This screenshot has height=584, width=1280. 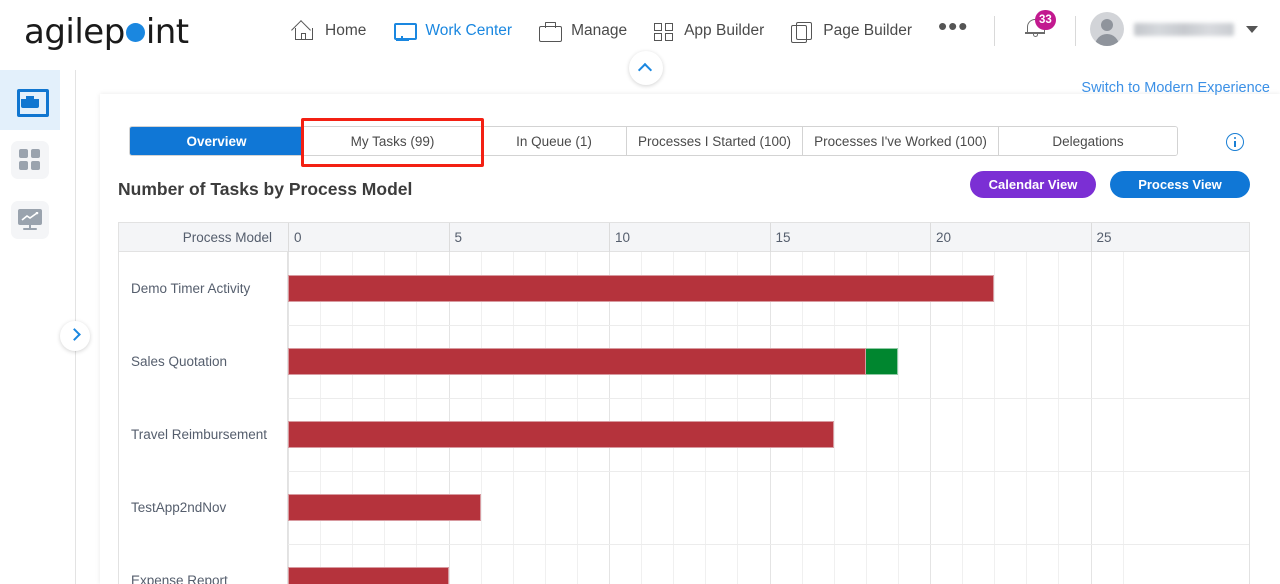 I want to click on logo-dot-icon, so click(x=135, y=32).